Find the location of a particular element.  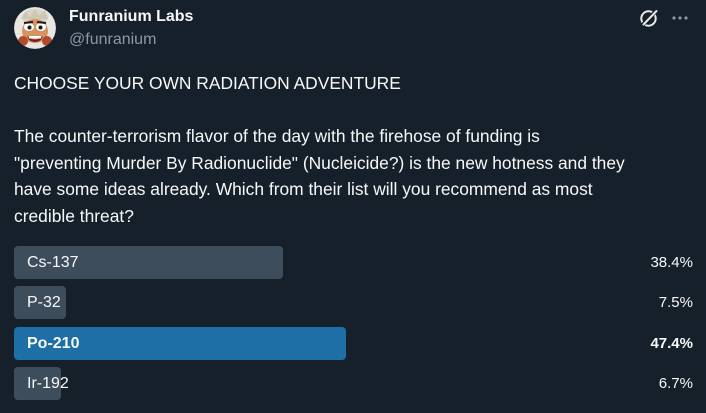

tweet-title: CHOOSE YOUR OWN RADIATION ADVENTURE is located at coordinates (207, 83).